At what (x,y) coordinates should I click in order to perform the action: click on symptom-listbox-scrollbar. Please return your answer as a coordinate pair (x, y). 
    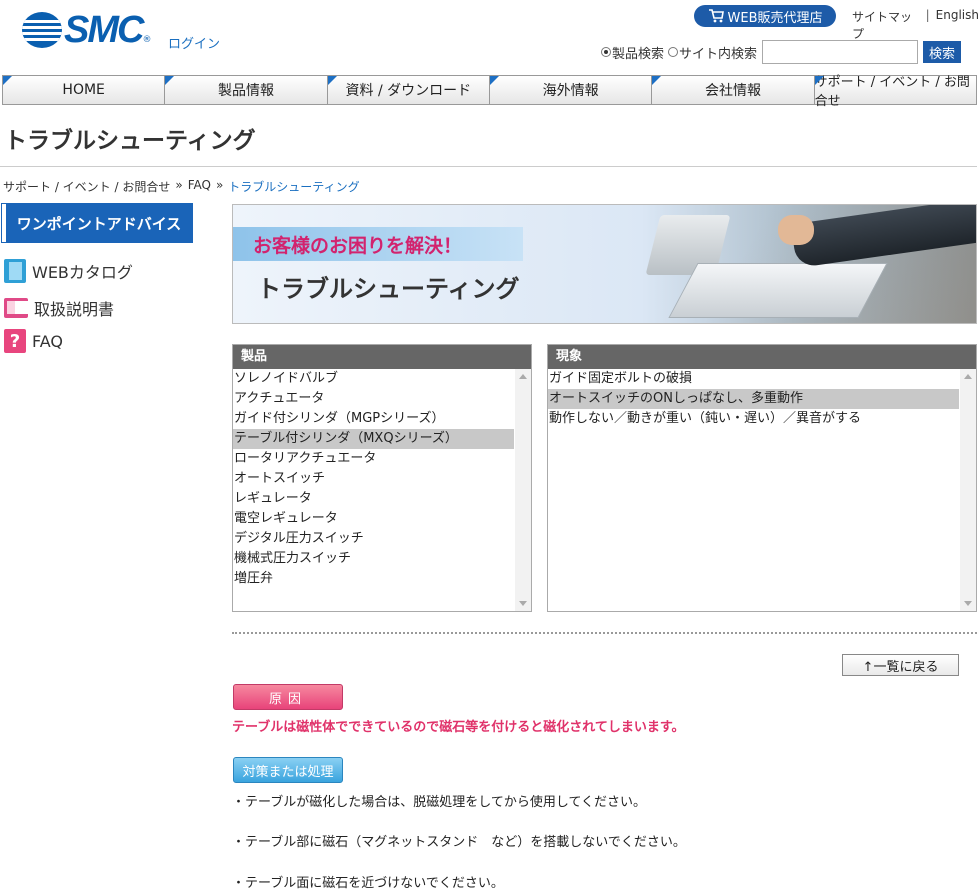
    Looking at the image, I should click on (968, 490).